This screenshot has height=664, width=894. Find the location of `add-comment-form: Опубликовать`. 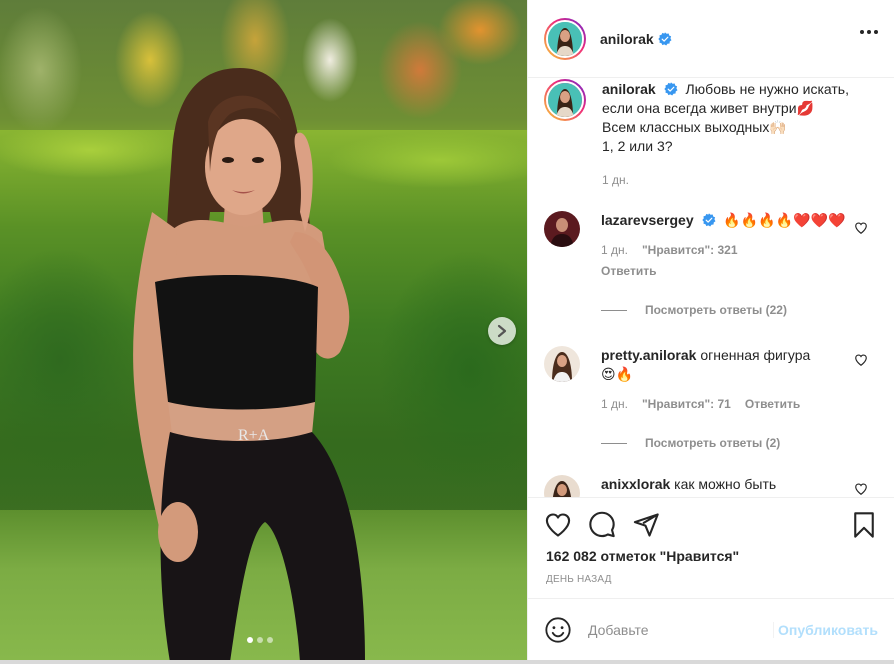

add-comment-form: Опубликовать is located at coordinates (711, 629).